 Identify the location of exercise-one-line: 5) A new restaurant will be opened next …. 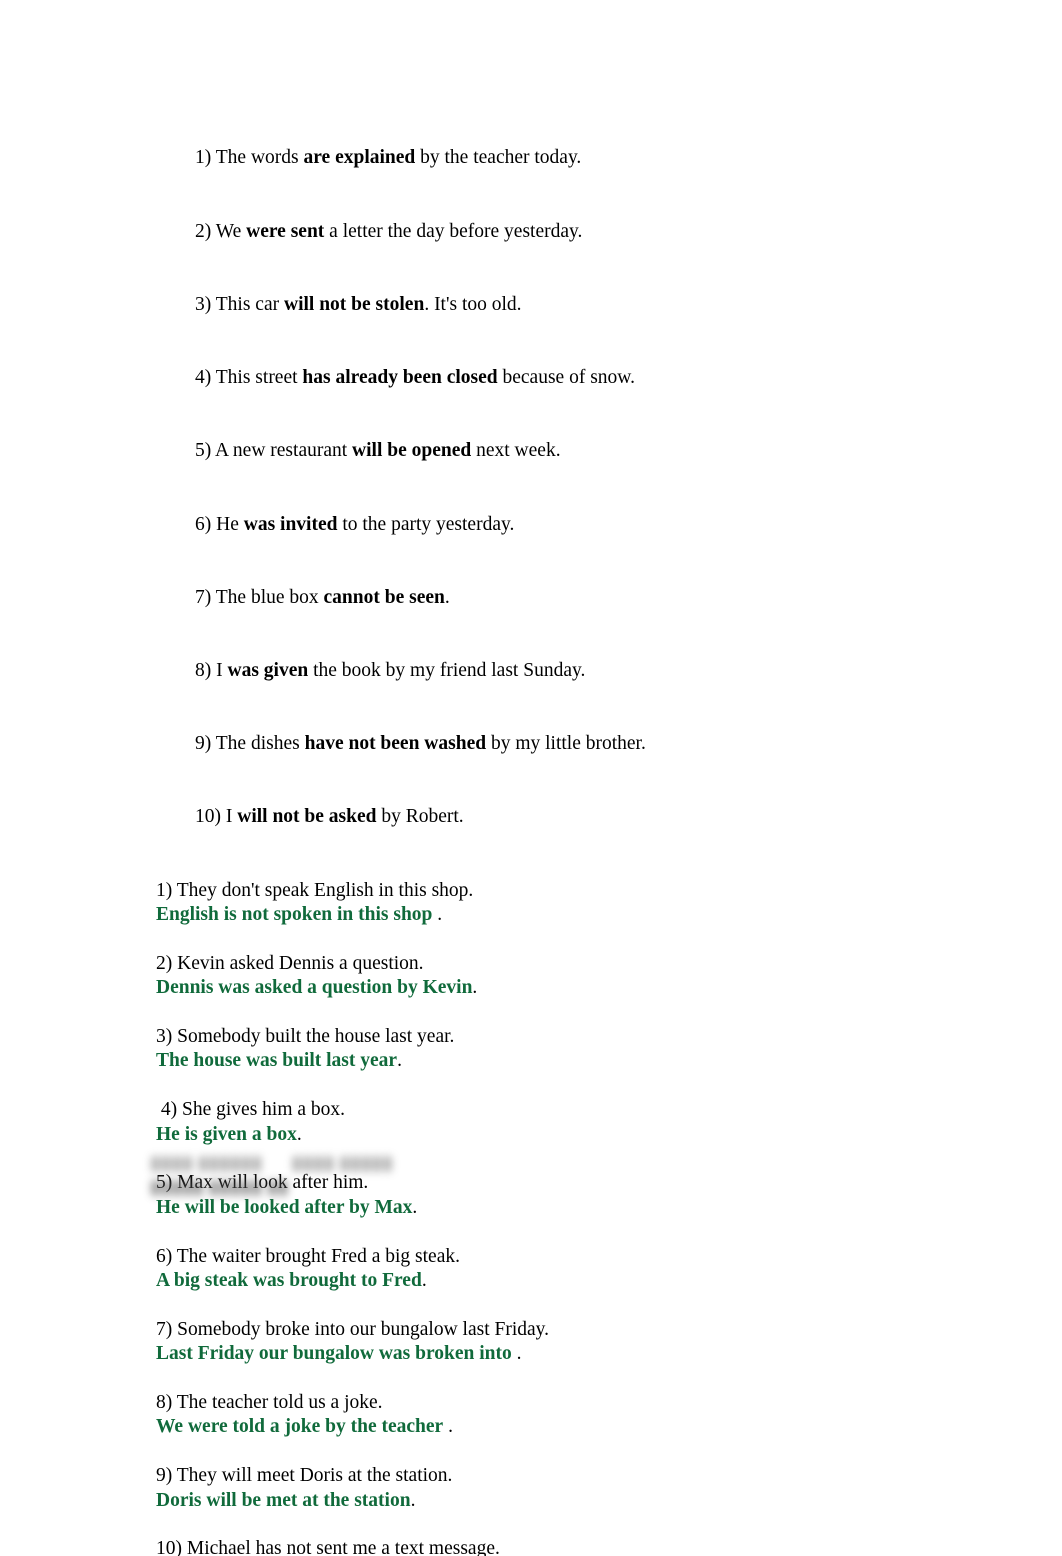
(566, 451).